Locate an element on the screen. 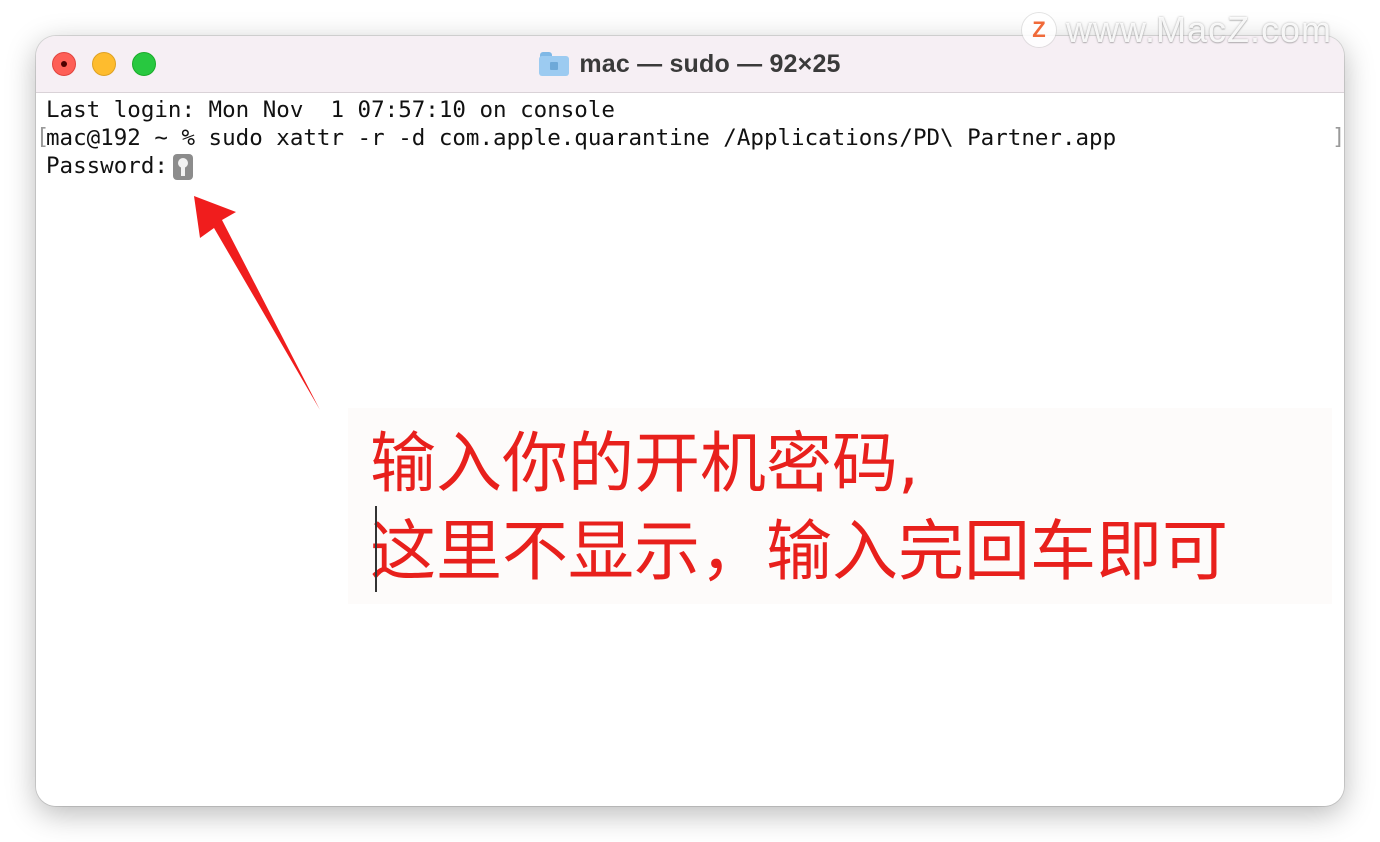 This screenshot has height=842, width=1380. watermark: Z www.MacZ.com is located at coordinates (1177, 30).